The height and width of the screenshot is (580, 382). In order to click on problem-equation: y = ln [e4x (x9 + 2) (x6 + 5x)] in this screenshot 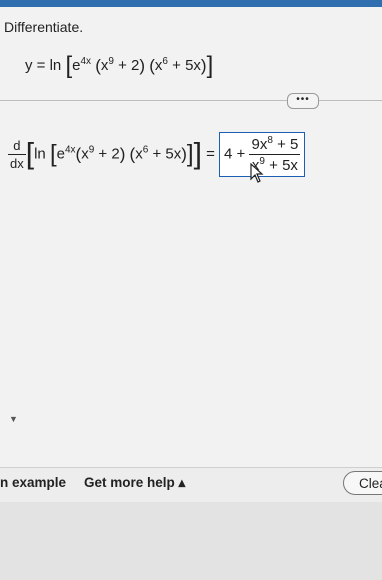, I will do `click(119, 65)`.